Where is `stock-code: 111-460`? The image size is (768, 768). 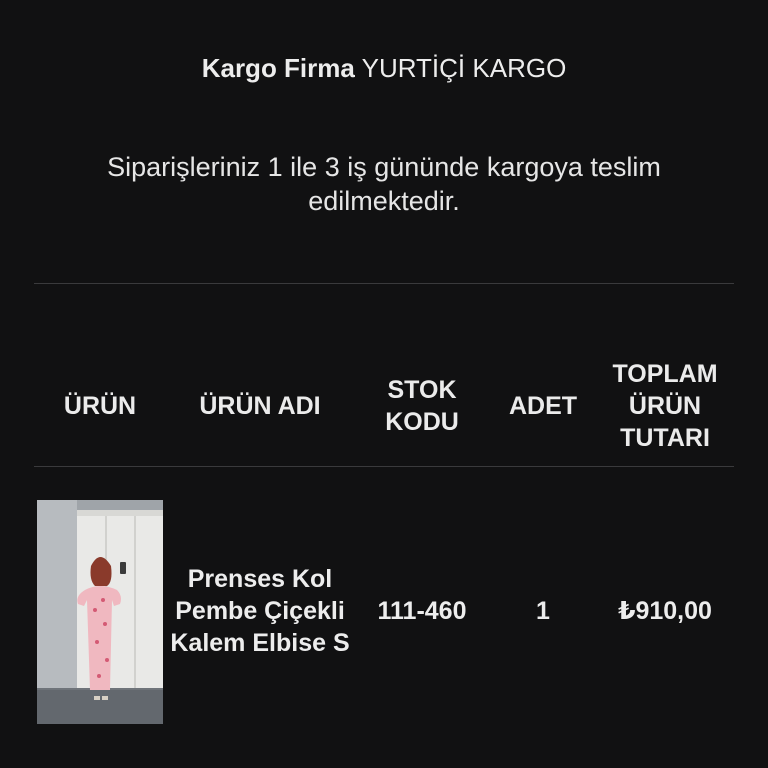
stock-code: 111-460 is located at coordinates (422, 611).